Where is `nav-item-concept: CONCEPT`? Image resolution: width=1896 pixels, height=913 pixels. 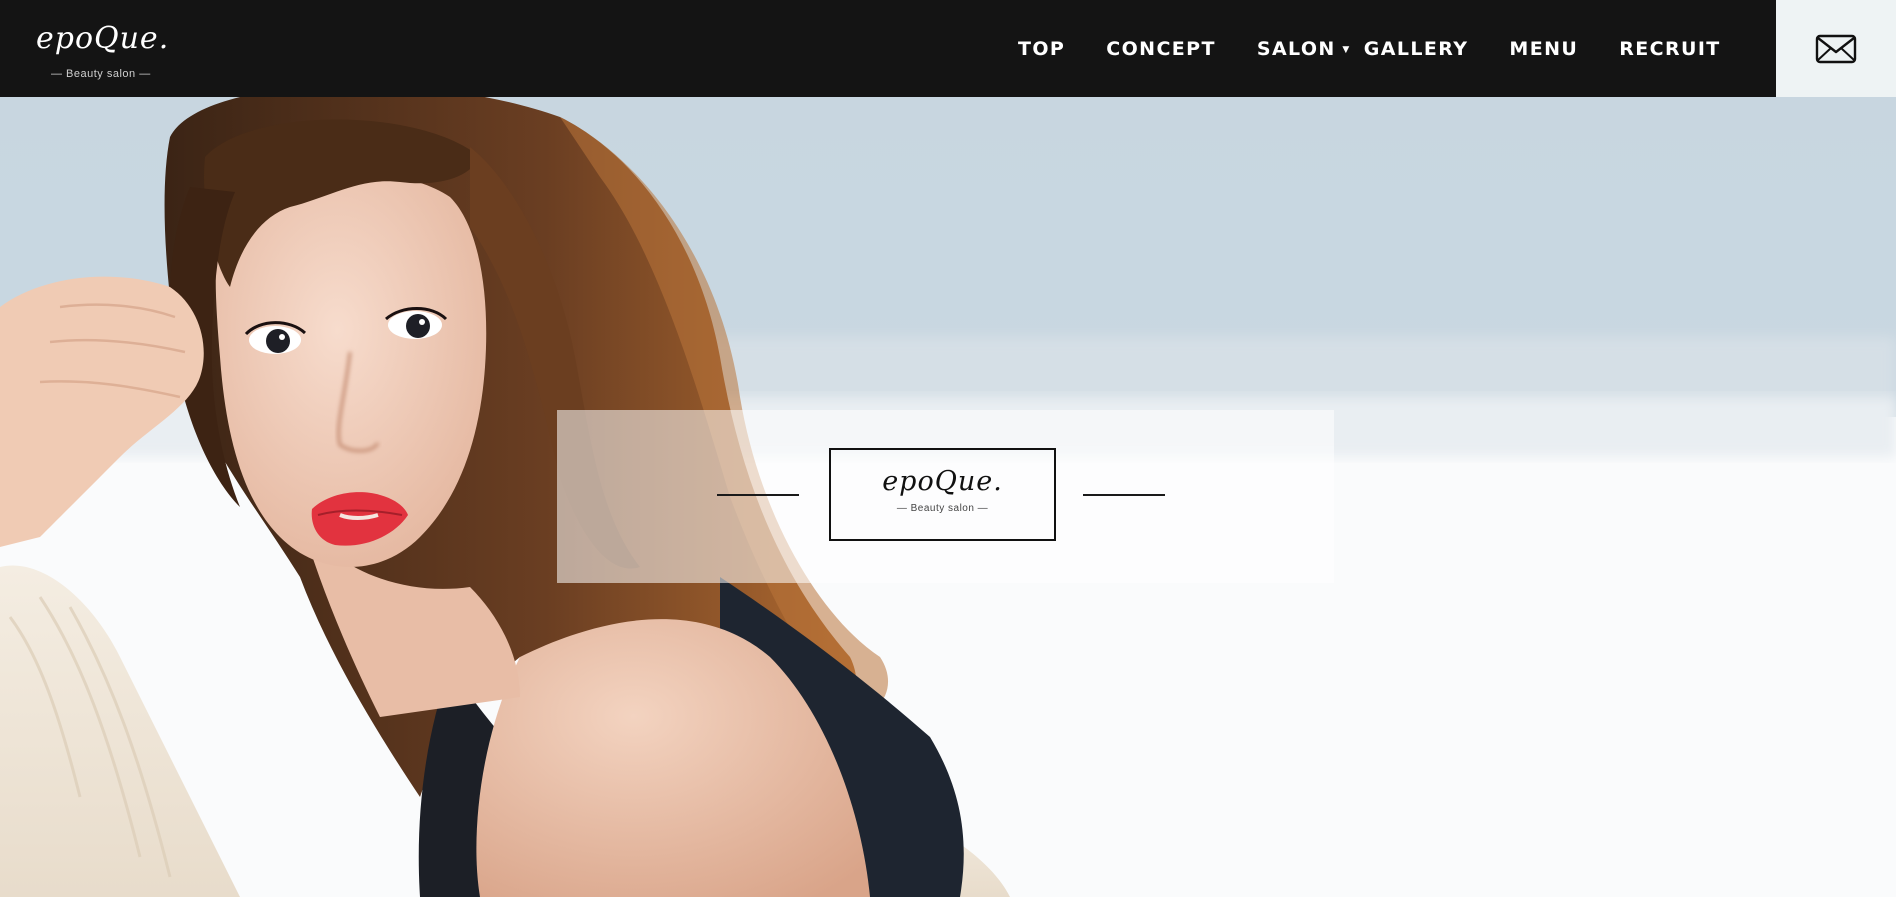 nav-item-concept: CONCEPT is located at coordinates (1161, 49).